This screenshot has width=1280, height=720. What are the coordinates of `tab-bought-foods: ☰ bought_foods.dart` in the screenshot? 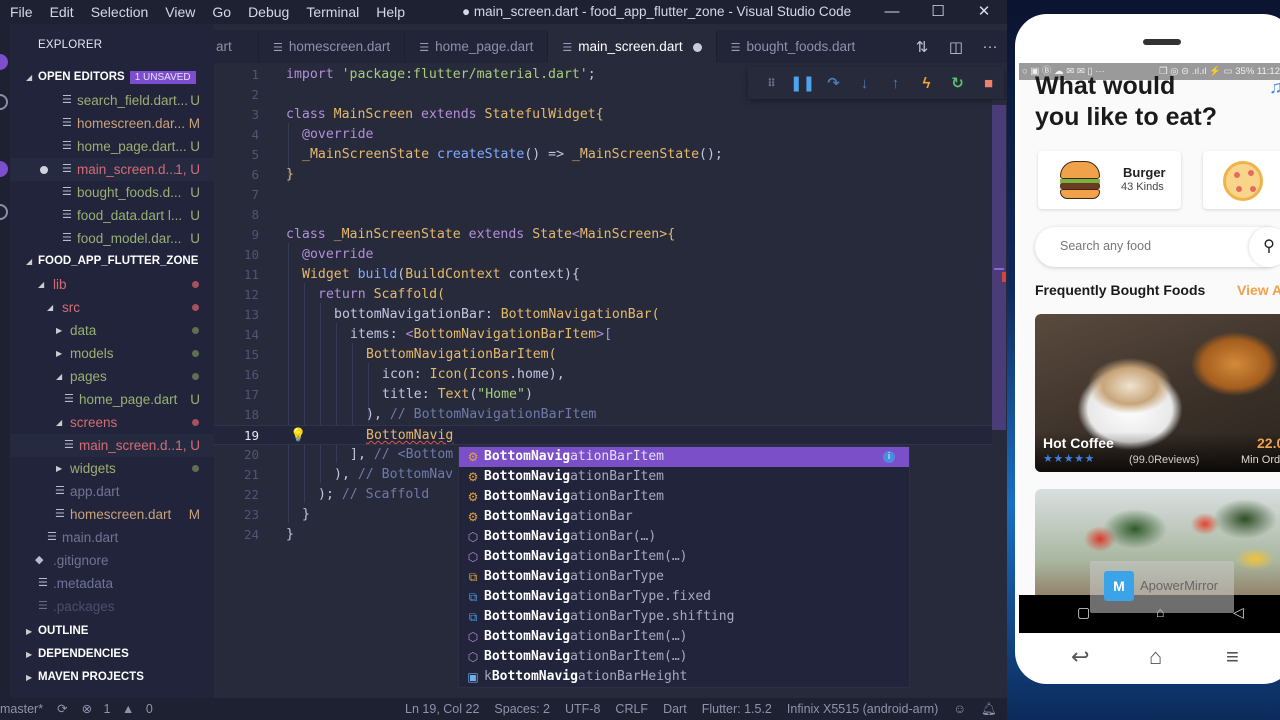 It's located at (793, 46).